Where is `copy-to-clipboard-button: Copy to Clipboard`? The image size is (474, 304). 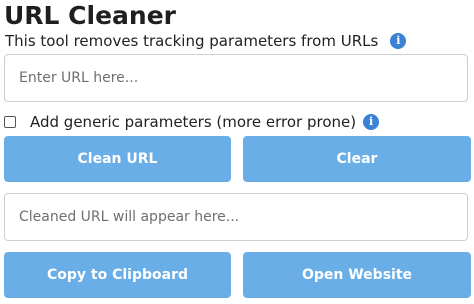 copy-to-clipboard-button: Copy to Clipboard is located at coordinates (117, 275).